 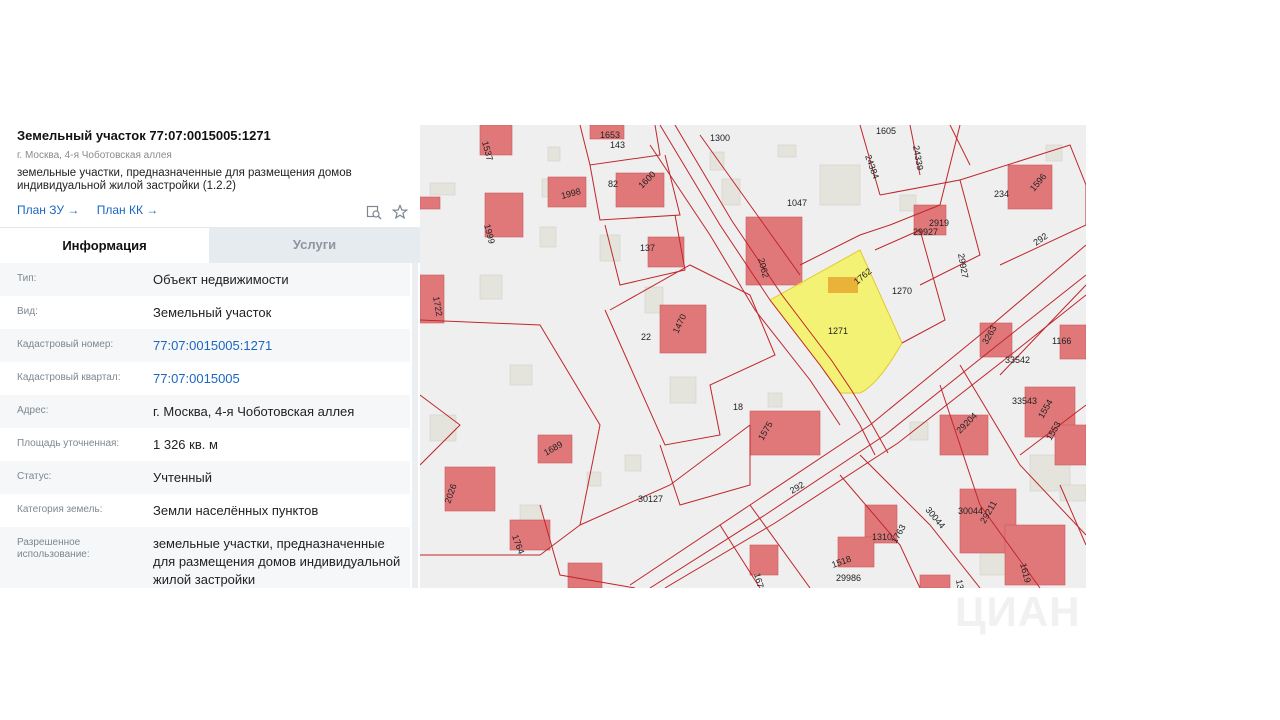 What do you see at coordinates (400, 211) in the screenshot?
I see `star-icon` at bounding box center [400, 211].